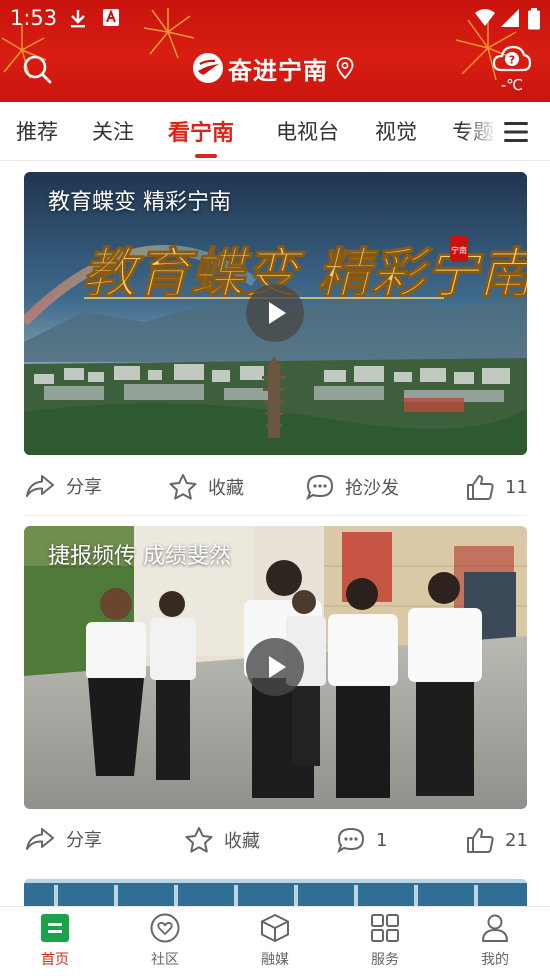 The height and width of the screenshot is (980, 550). What do you see at coordinates (139, 556) in the screenshot?
I see `card-title: 捷报频传 成绩斐然` at bounding box center [139, 556].